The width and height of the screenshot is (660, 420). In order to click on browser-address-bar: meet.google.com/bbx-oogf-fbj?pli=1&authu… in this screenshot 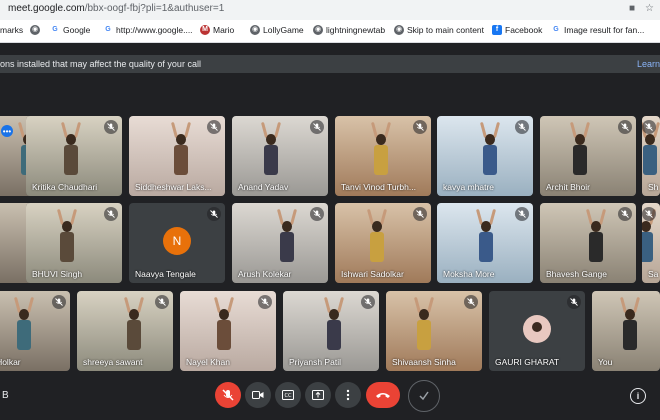, I will do `click(330, 10)`.